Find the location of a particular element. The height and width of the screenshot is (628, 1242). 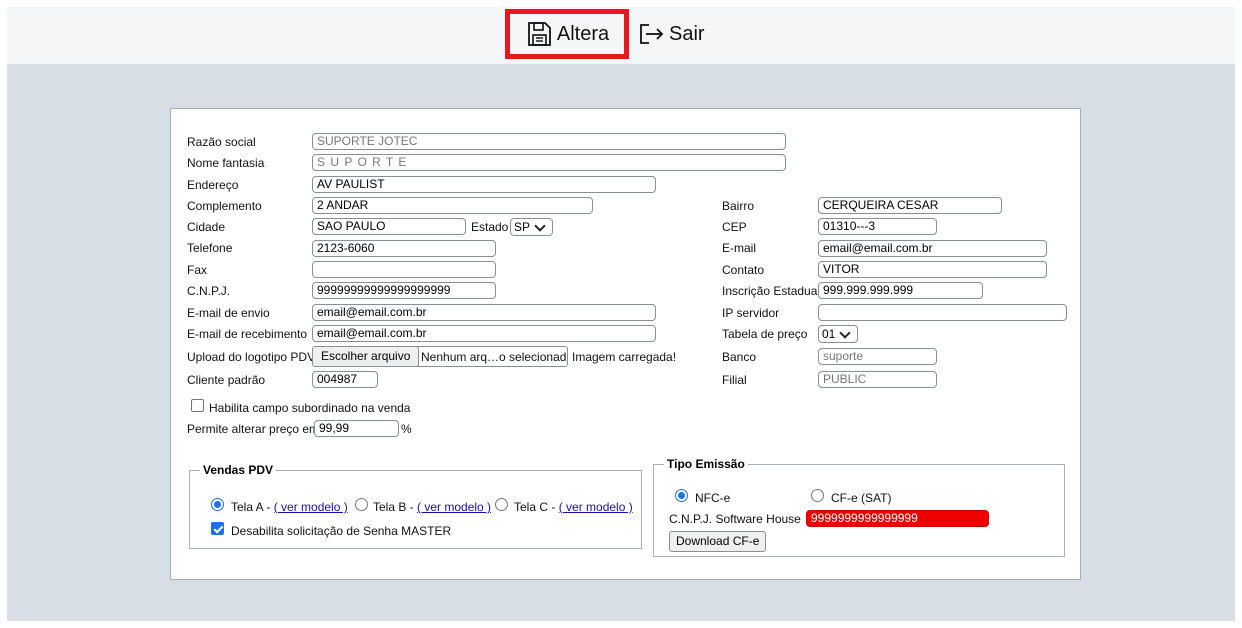

tela-b-label: Tela B - ( ver modelo ) is located at coordinates (432, 507).